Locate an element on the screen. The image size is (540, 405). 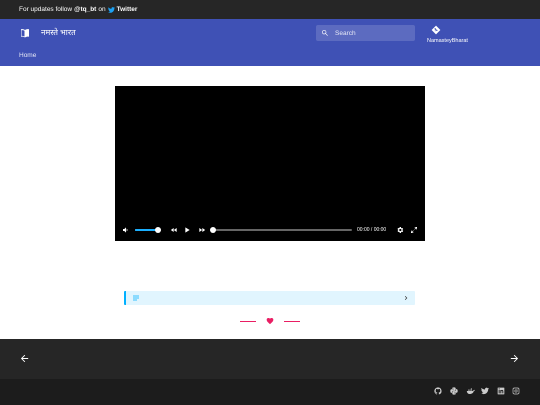
twitter-handle-link: @tq_bt is located at coordinates (85, 9).